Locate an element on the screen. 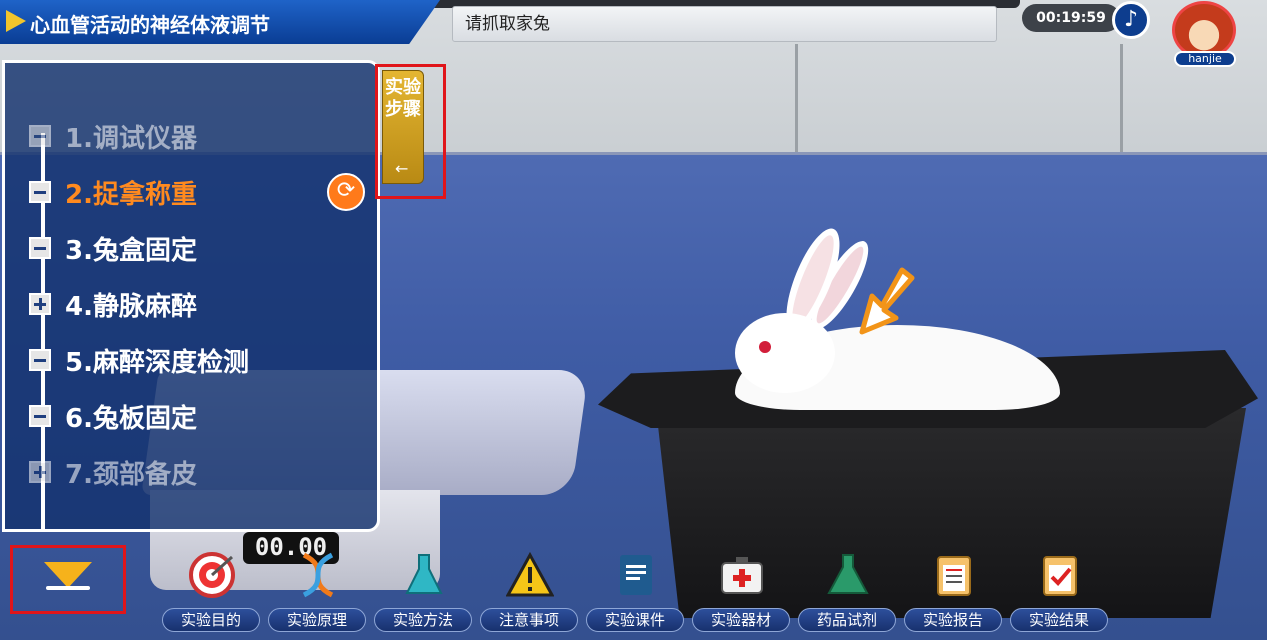  step-label: 3.兔盒固定 is located at coordinates (131, 250).